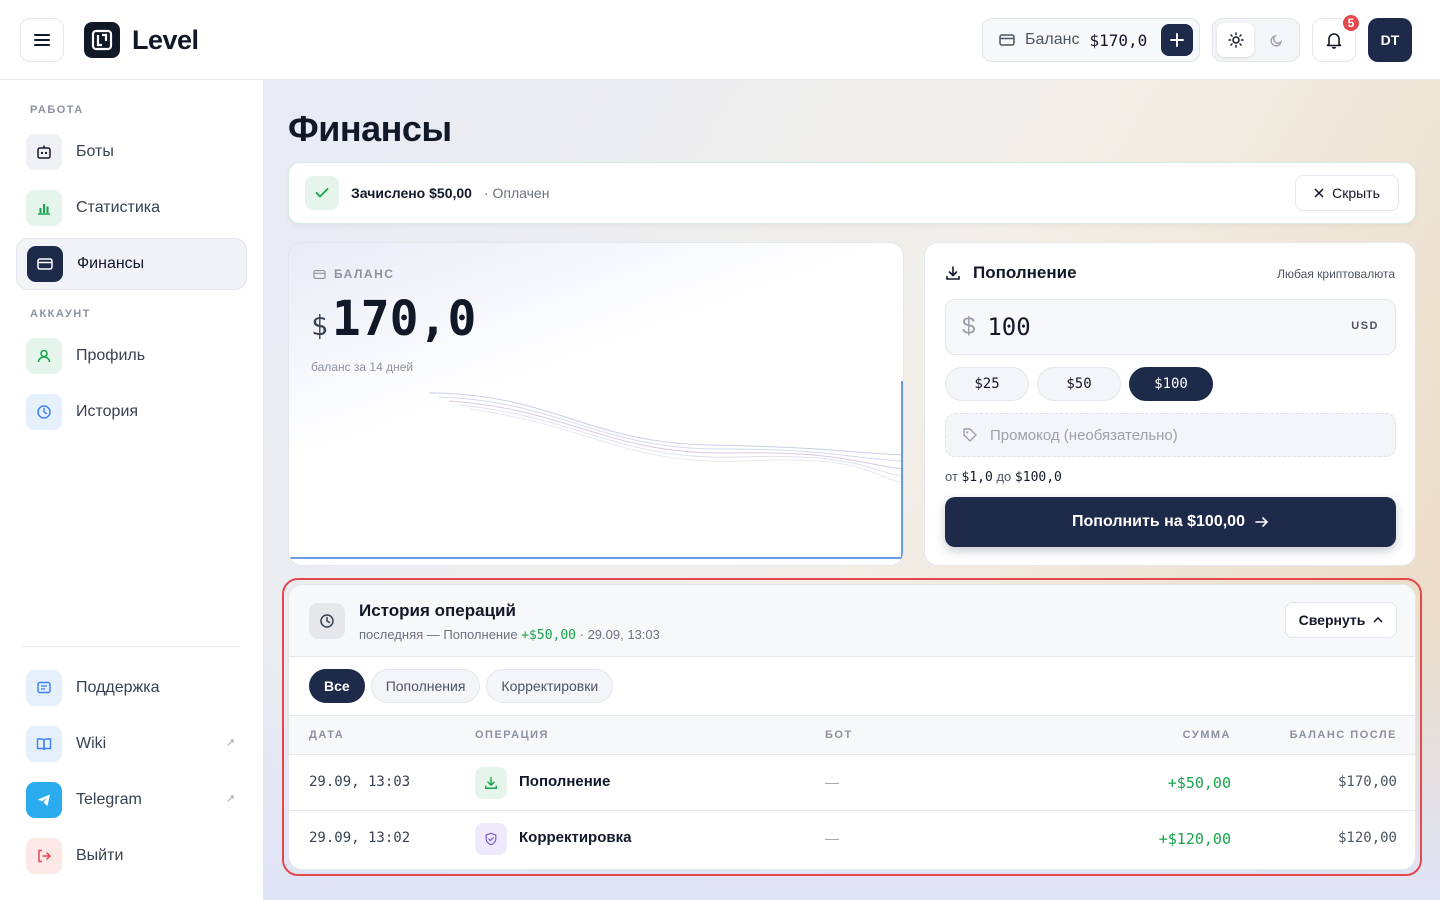  Describe the element at coordinates (91, 743) in the screenshot. I see `sidebar-item-label: Wiki` at that location.